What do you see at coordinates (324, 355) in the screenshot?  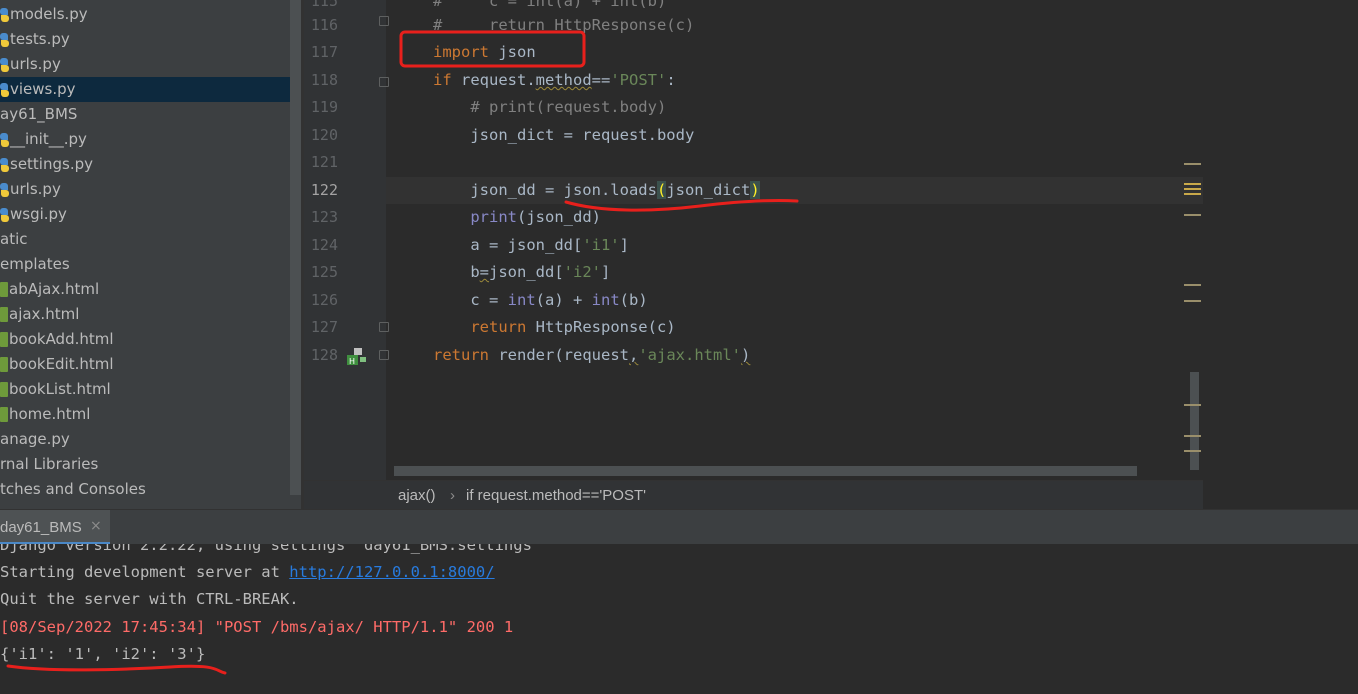 I see `line-number: 128` at bounding box center [324, 355].